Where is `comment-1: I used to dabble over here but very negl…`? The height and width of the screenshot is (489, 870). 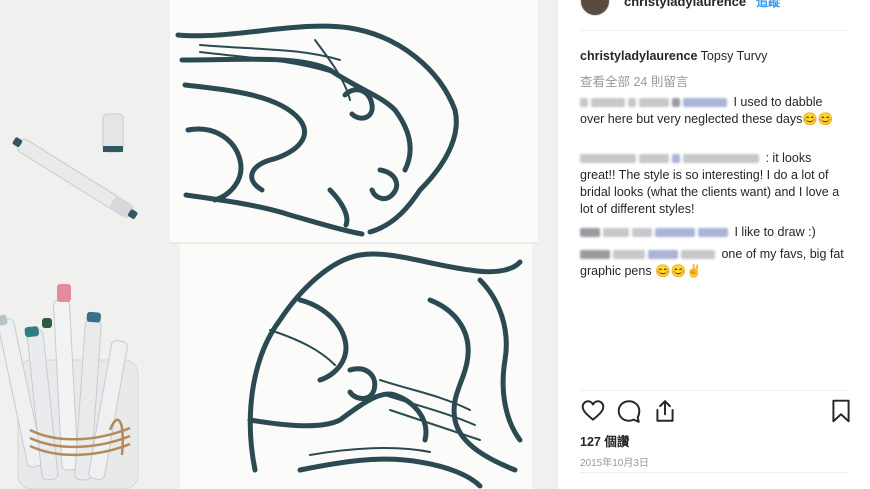 comment-1: I used to dabble over here but very negl… is located at coordinates (715, 111).